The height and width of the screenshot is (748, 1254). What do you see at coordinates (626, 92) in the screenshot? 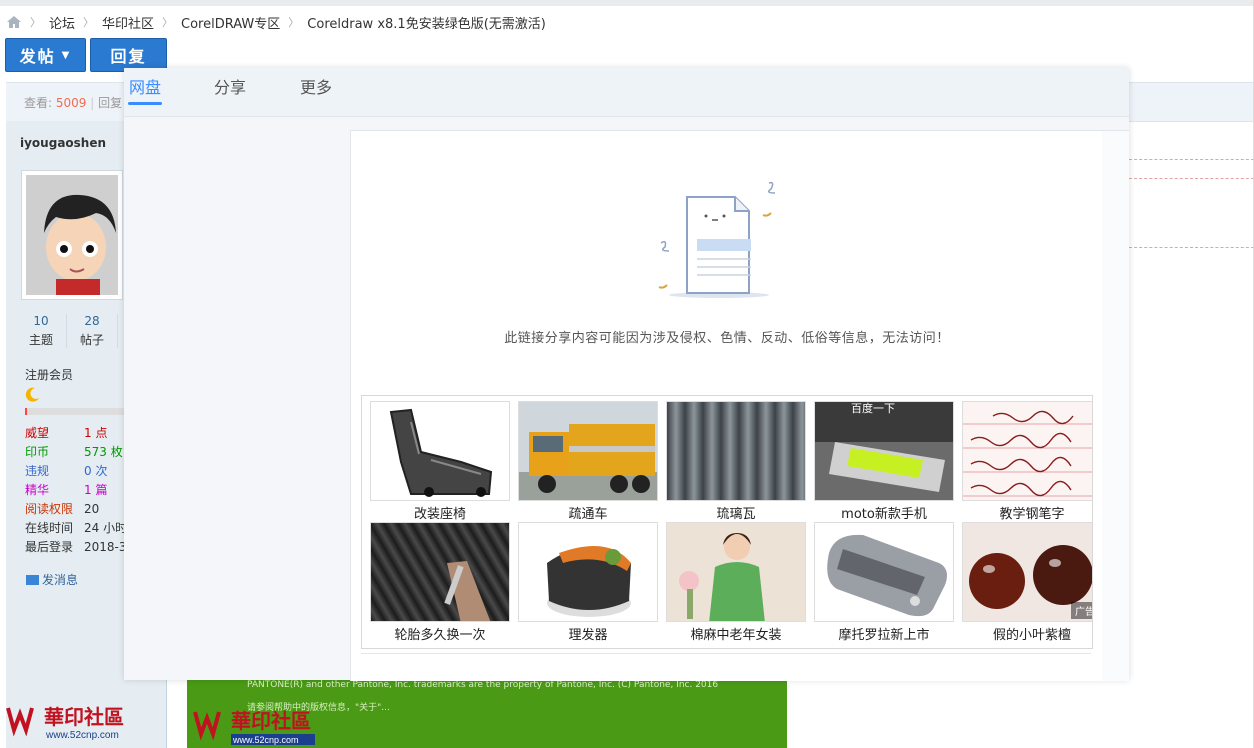
I see `overlay-tab-bar: 网盘 分享 更多` at bounding box center [626, 92].